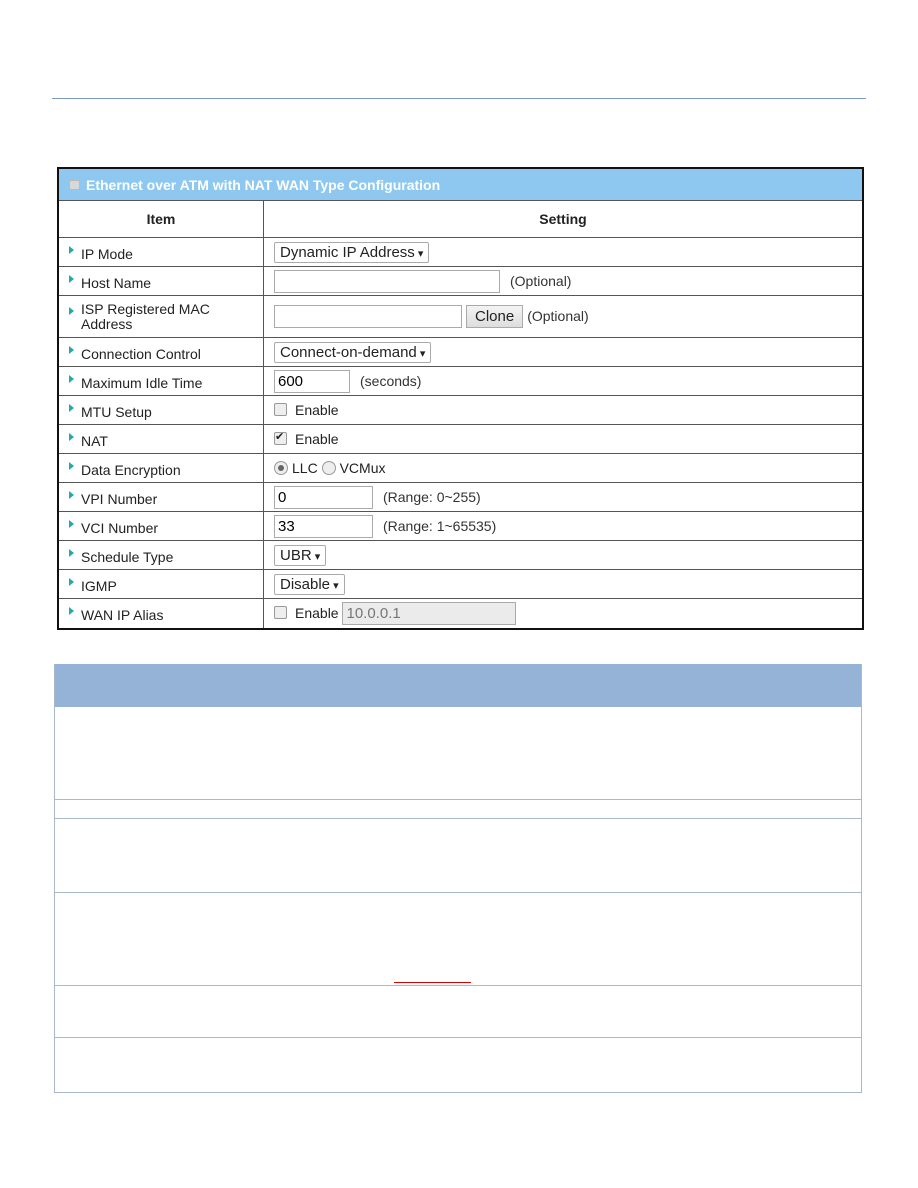 The image size is (918, 1188). What do you see at coordinates (368, 316) in the screenshot?
I see `mac-address-input` at bounding box center [368, 316].